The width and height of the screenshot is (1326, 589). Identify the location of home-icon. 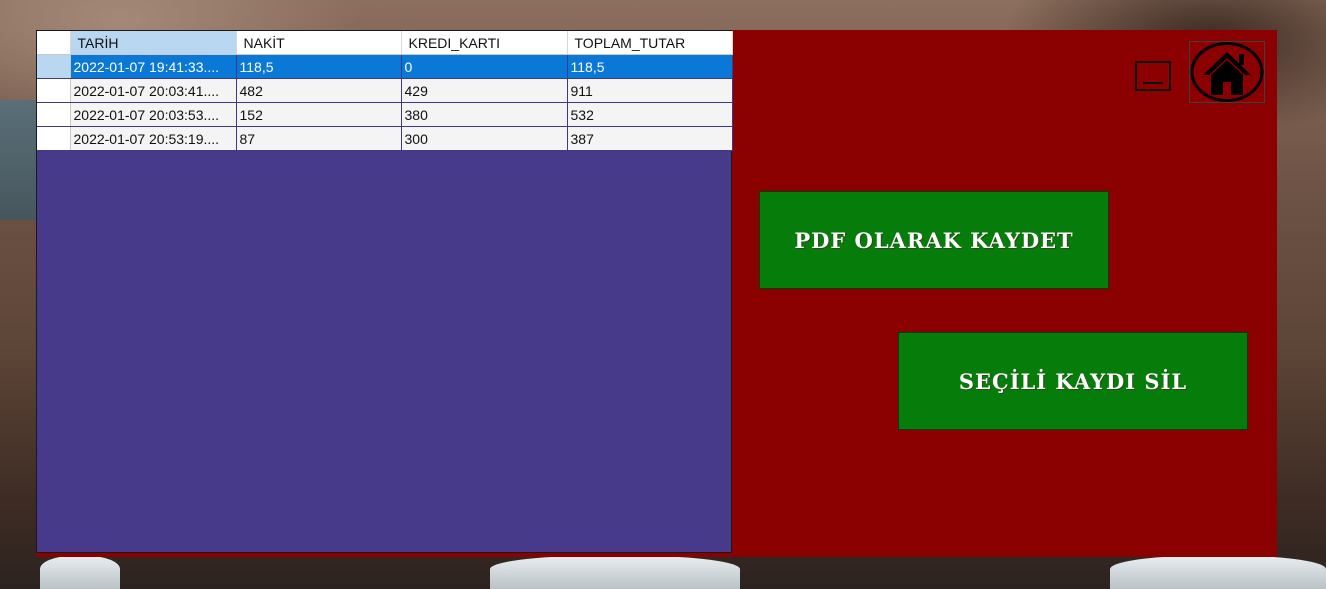
(1227, 72).